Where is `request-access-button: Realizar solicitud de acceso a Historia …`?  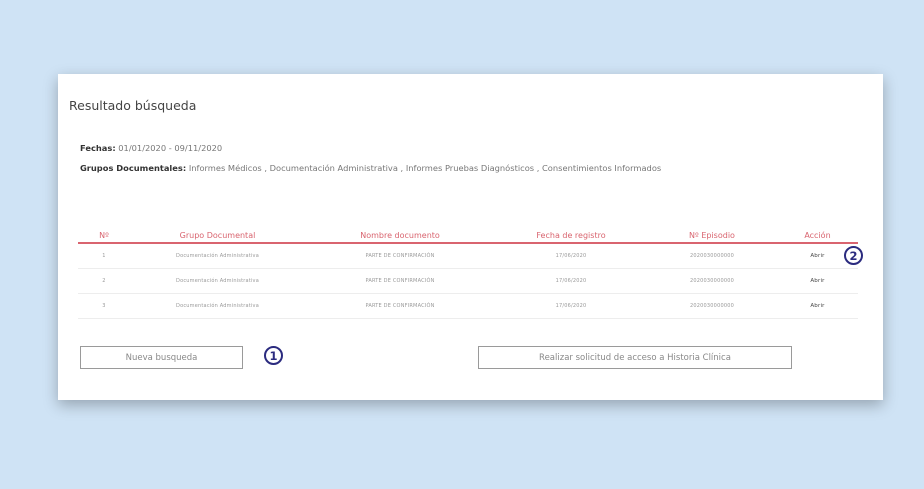
request-access-button: Realizar solicitud de acceso a Historia … is located at coordinates (635, 357).